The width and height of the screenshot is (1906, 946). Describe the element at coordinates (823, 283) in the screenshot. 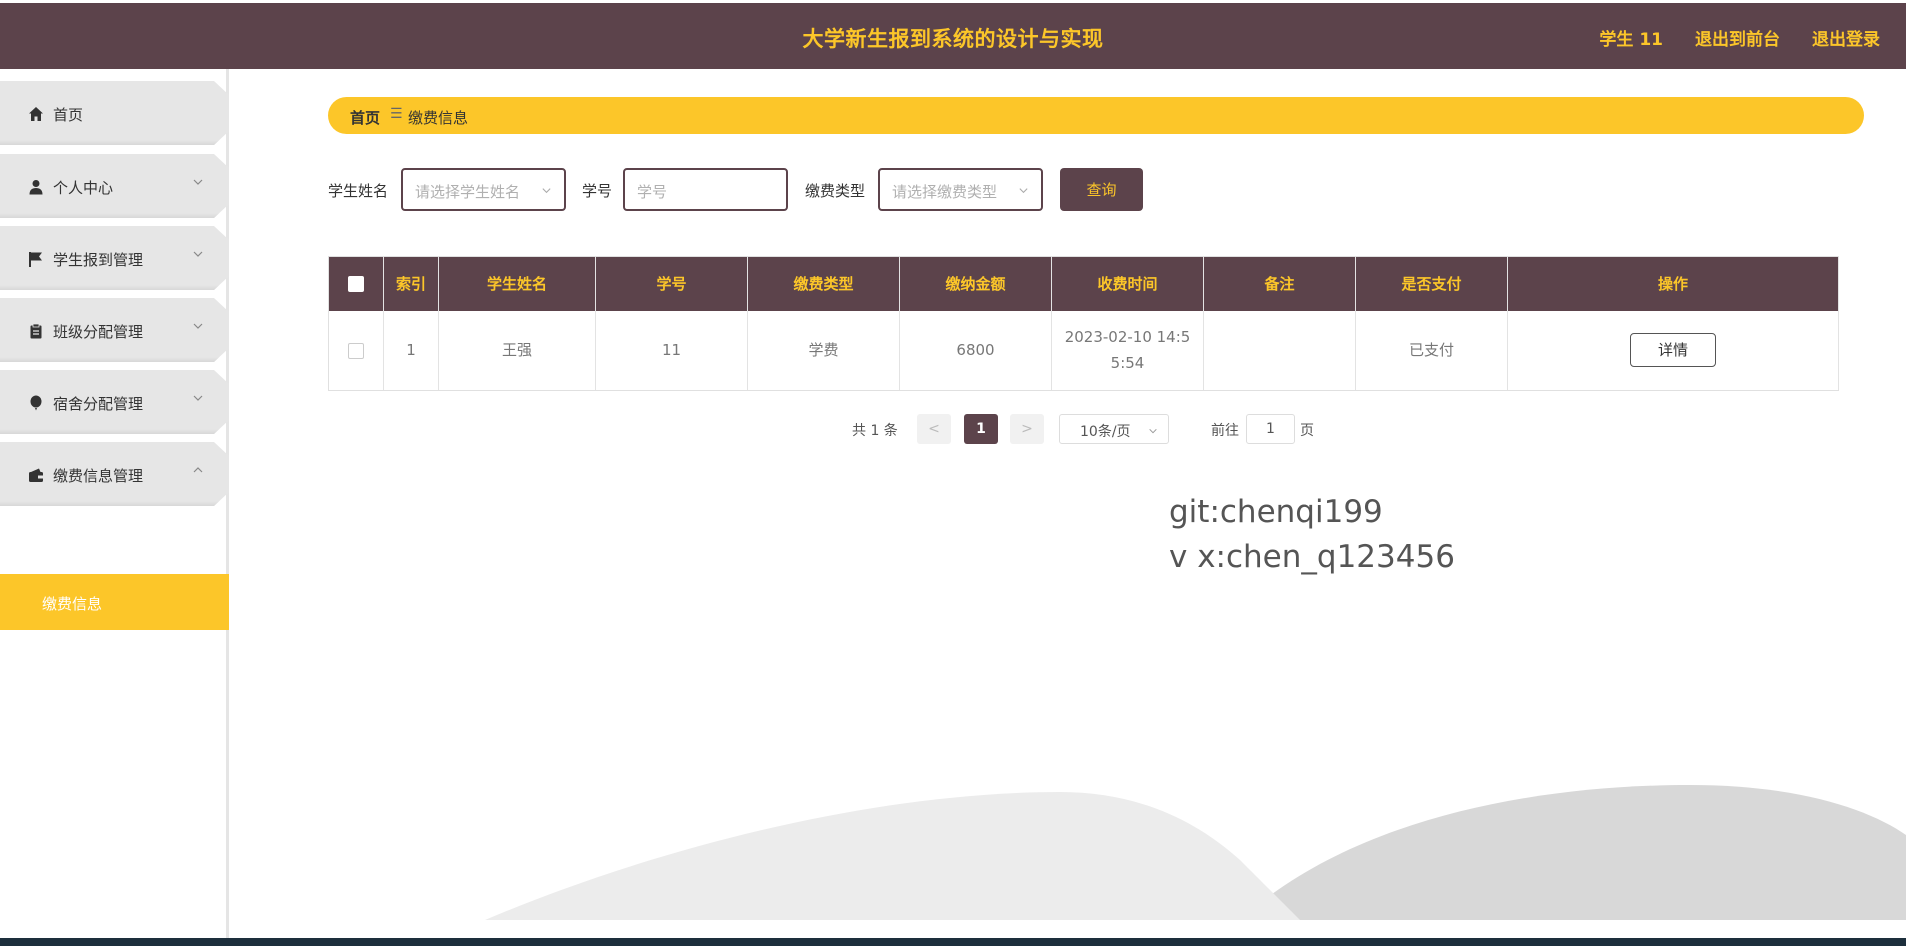

I see `column-header: 缴费类型` at that location.